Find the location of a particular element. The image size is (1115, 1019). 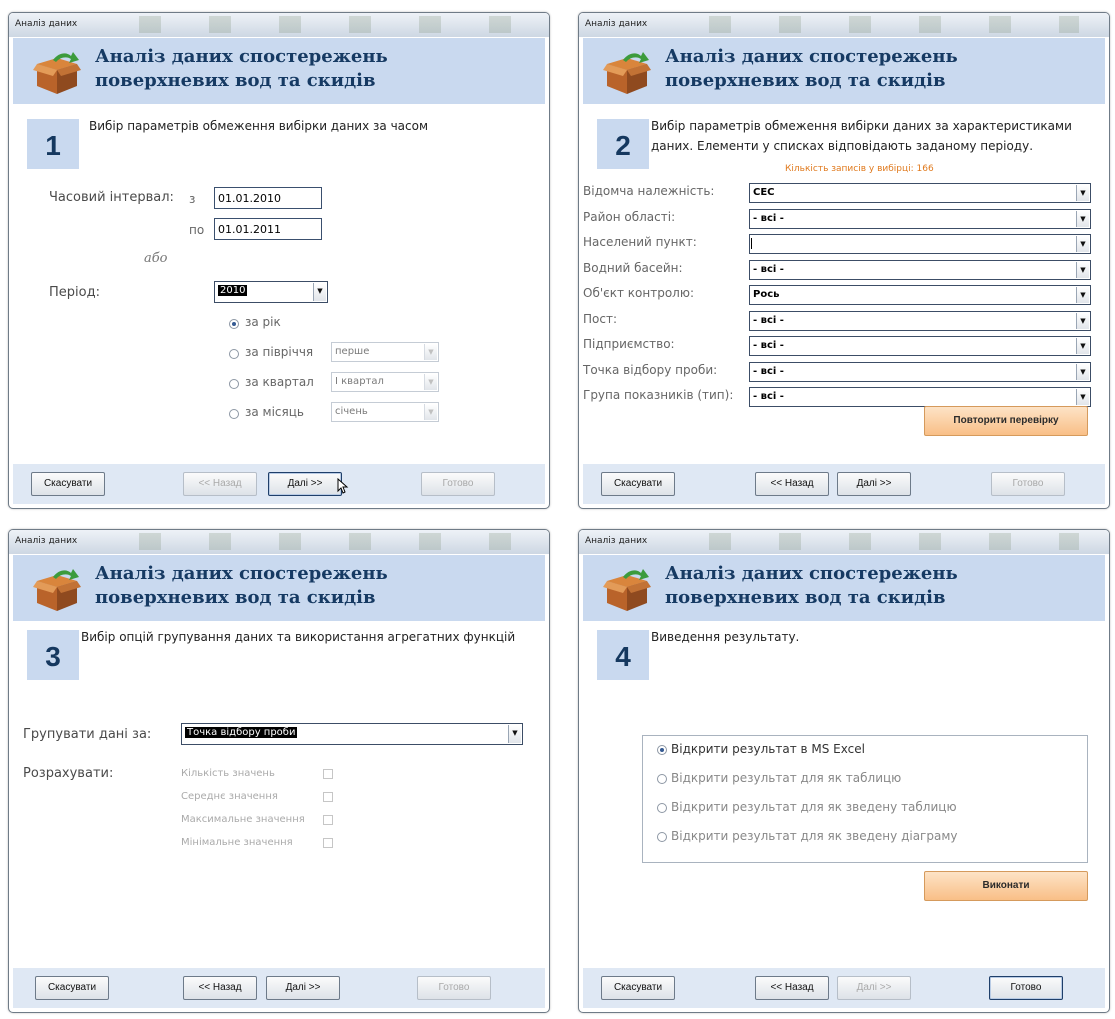

filter-select-value: Рось is located at coordinates (766, 294).